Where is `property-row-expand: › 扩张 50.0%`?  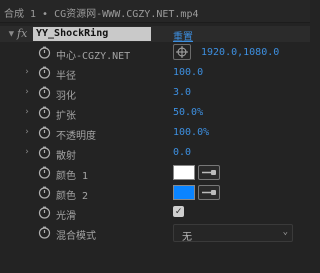
property-row-expand: › 扩张 50.0% is located at coordinates (155, 113).